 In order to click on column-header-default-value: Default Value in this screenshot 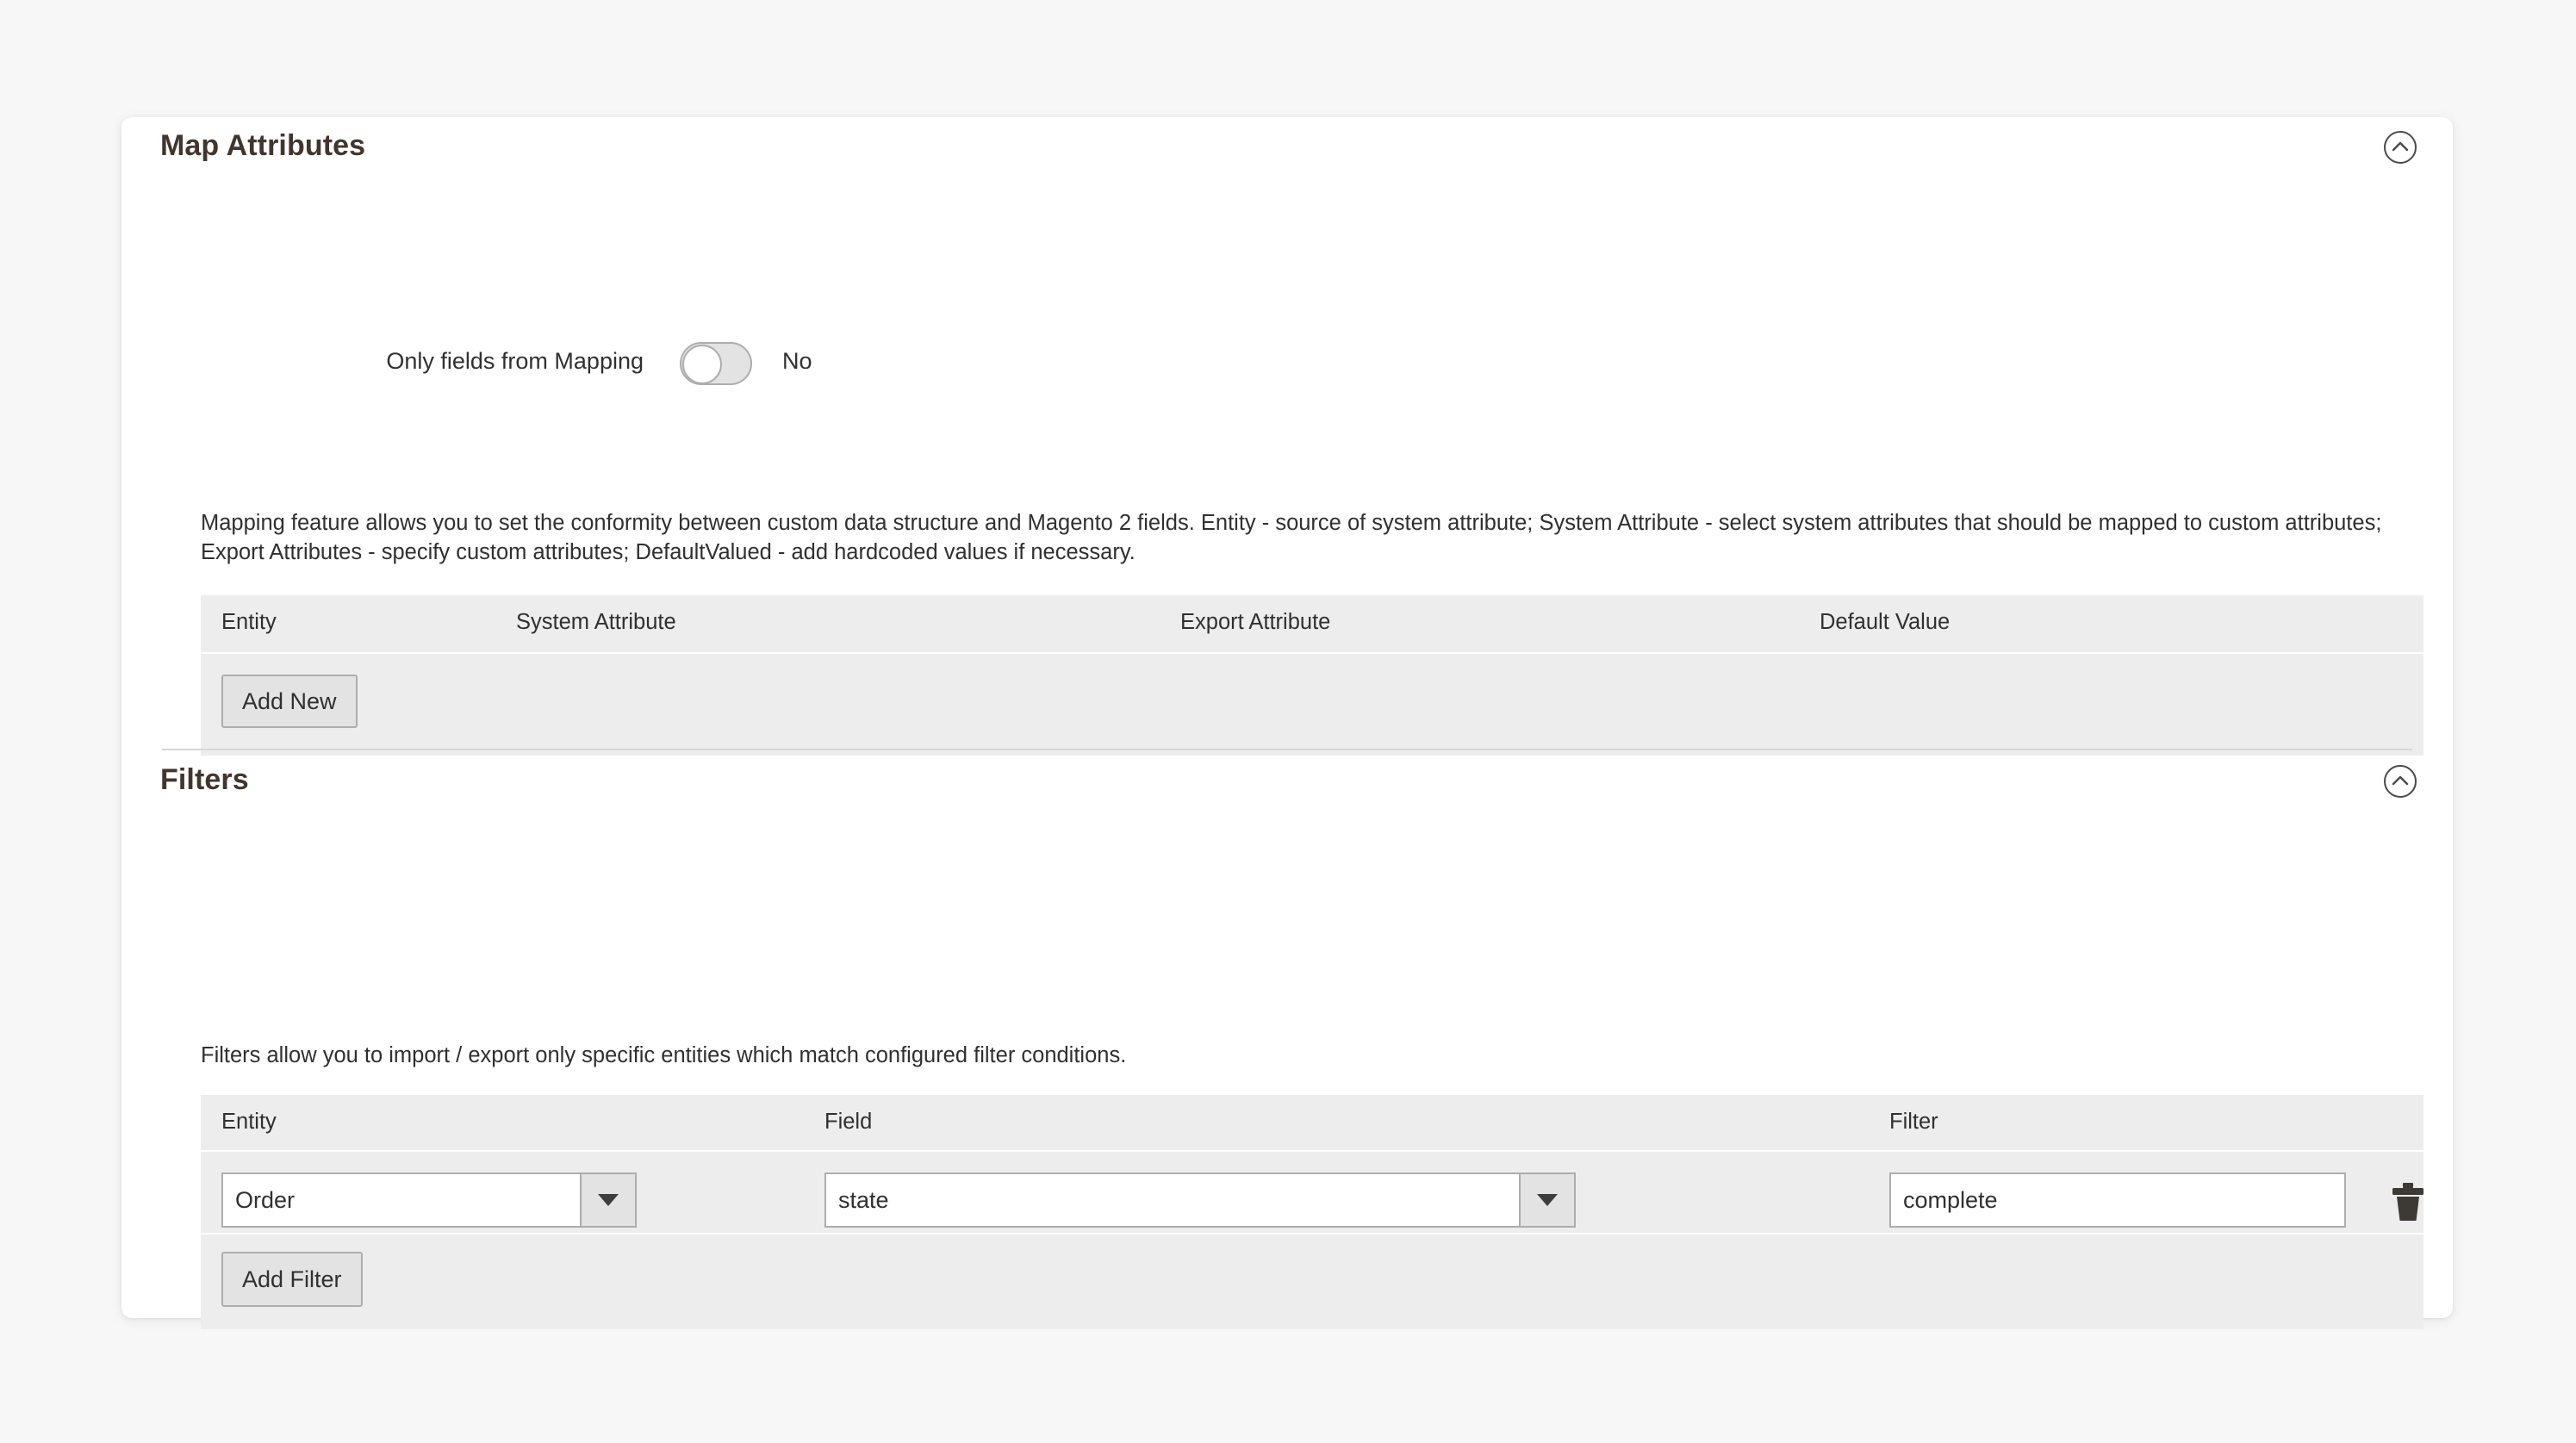, I will do `click(1886, 622)`.